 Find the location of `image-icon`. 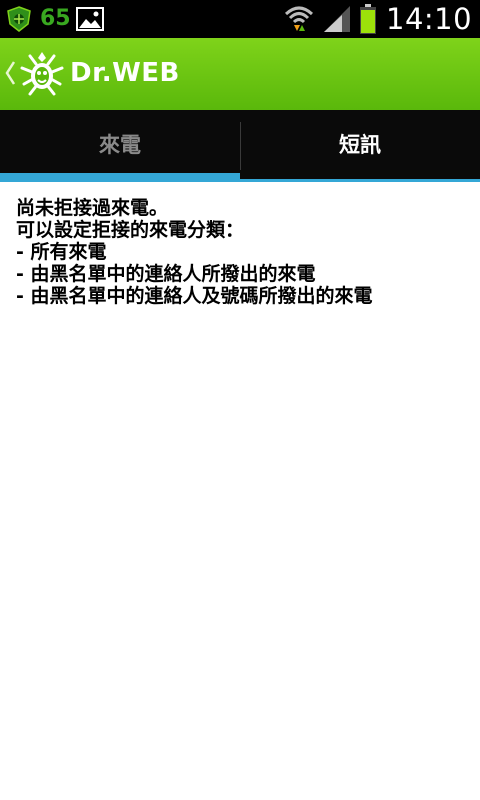

image-icon is located at coordinates (90, 19).